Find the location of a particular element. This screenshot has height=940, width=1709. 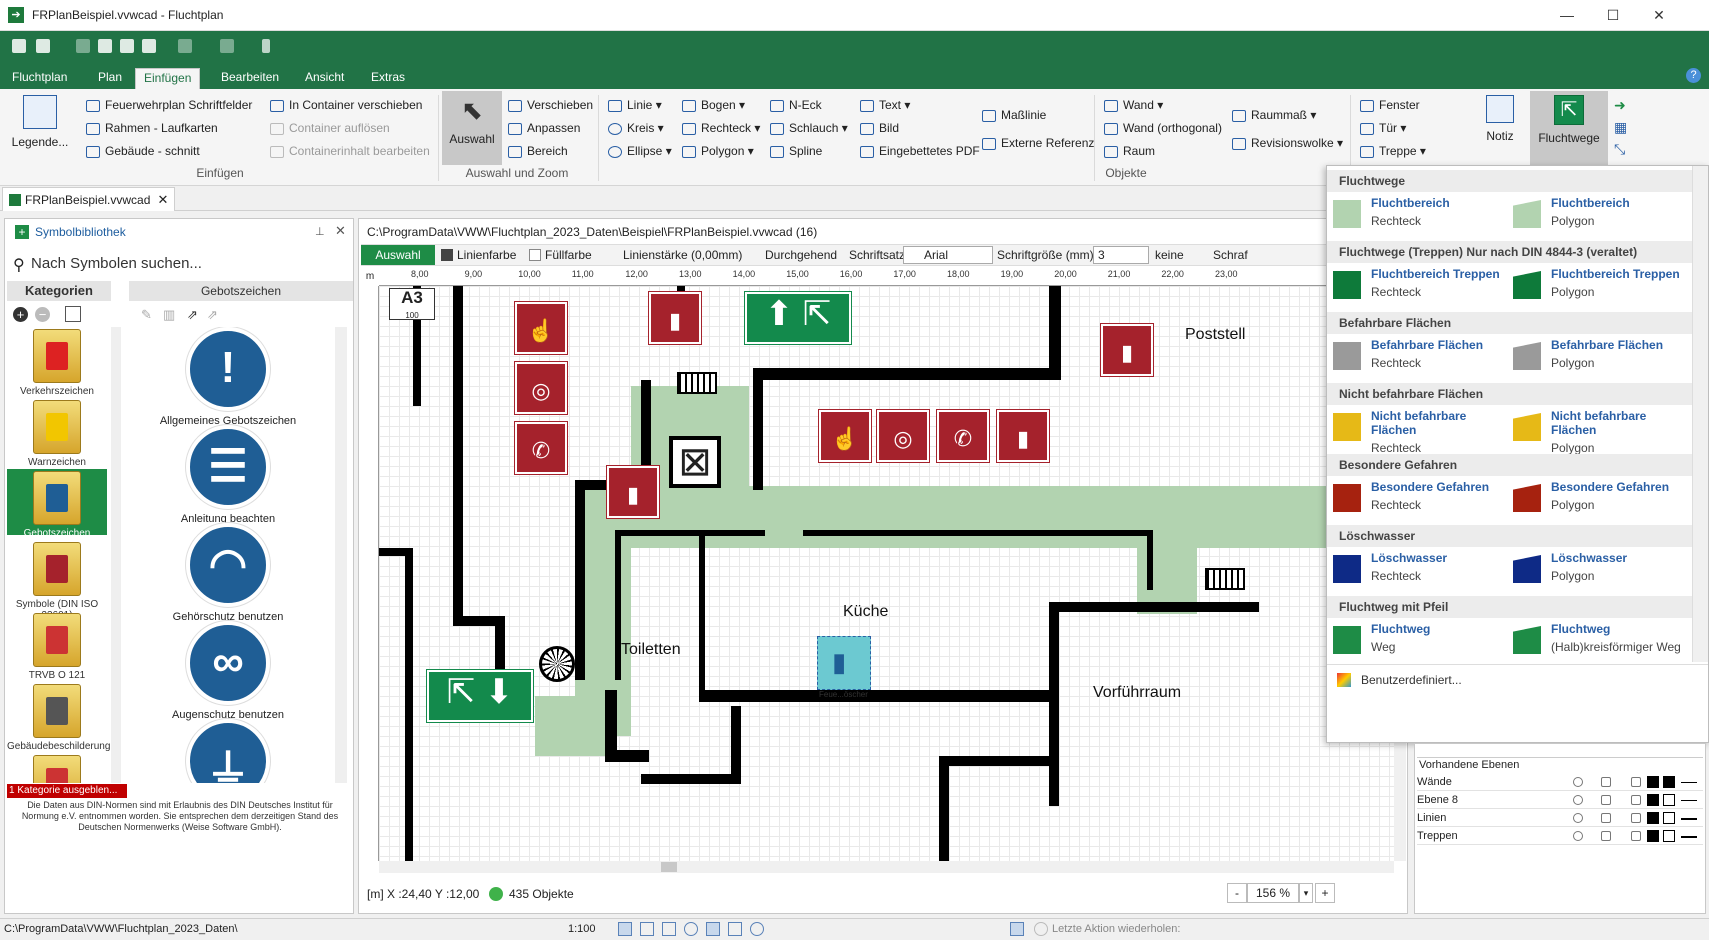

stairs-symbol is located at coordinates (1225, 579).